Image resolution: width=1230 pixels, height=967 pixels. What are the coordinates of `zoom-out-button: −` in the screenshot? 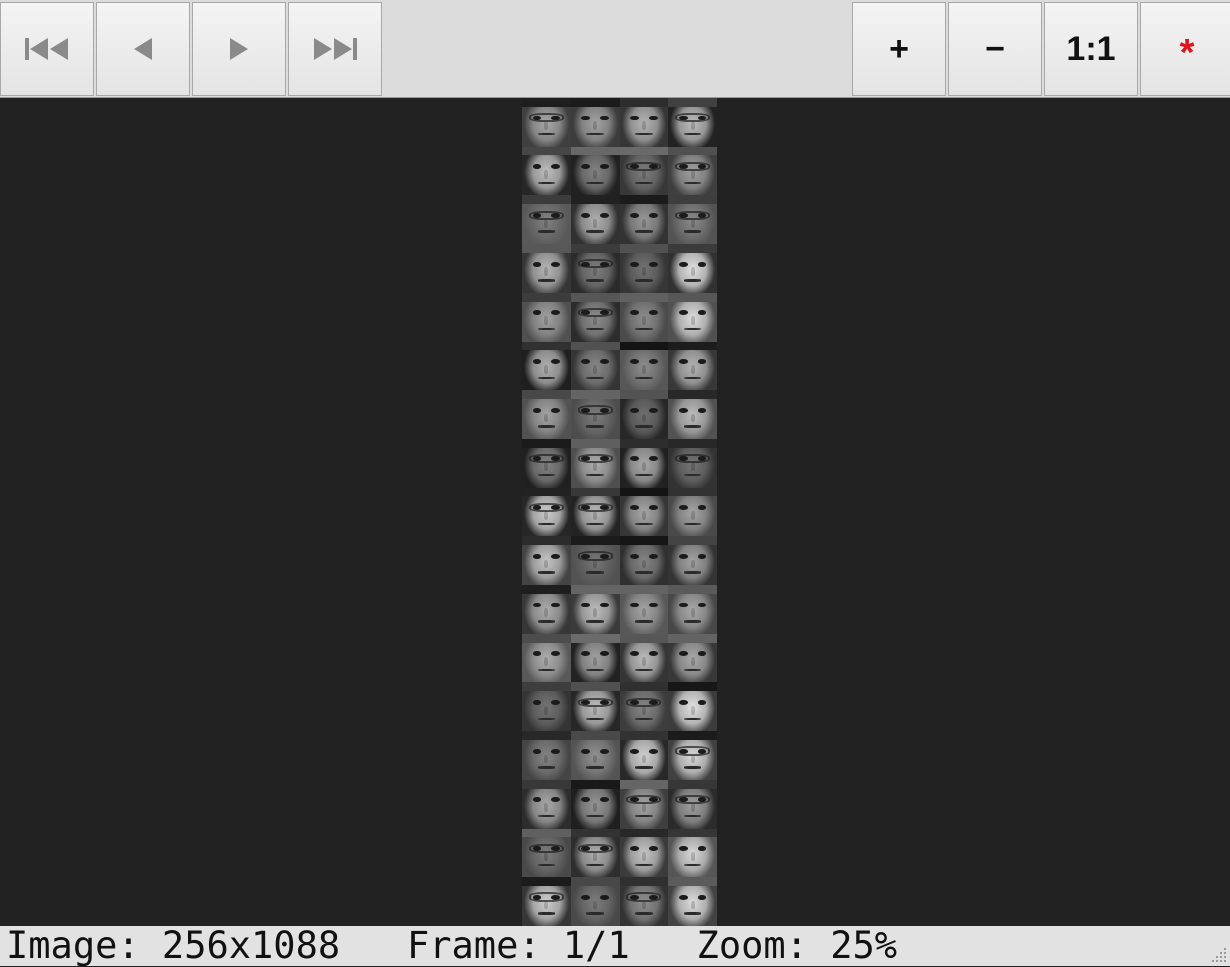 It's located at (995, 49).